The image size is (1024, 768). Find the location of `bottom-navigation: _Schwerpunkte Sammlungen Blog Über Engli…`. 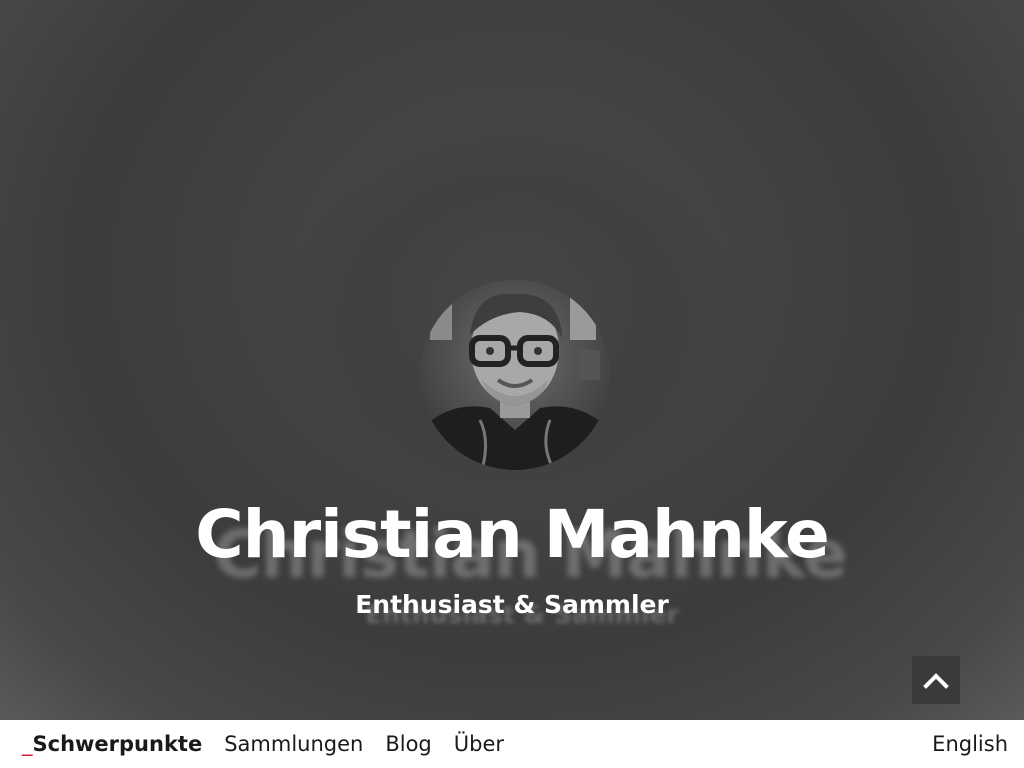

bottom-navigation: _Schwerpunkte Sammlungen Blog Über Engli… is located at coordinates (512, 744).